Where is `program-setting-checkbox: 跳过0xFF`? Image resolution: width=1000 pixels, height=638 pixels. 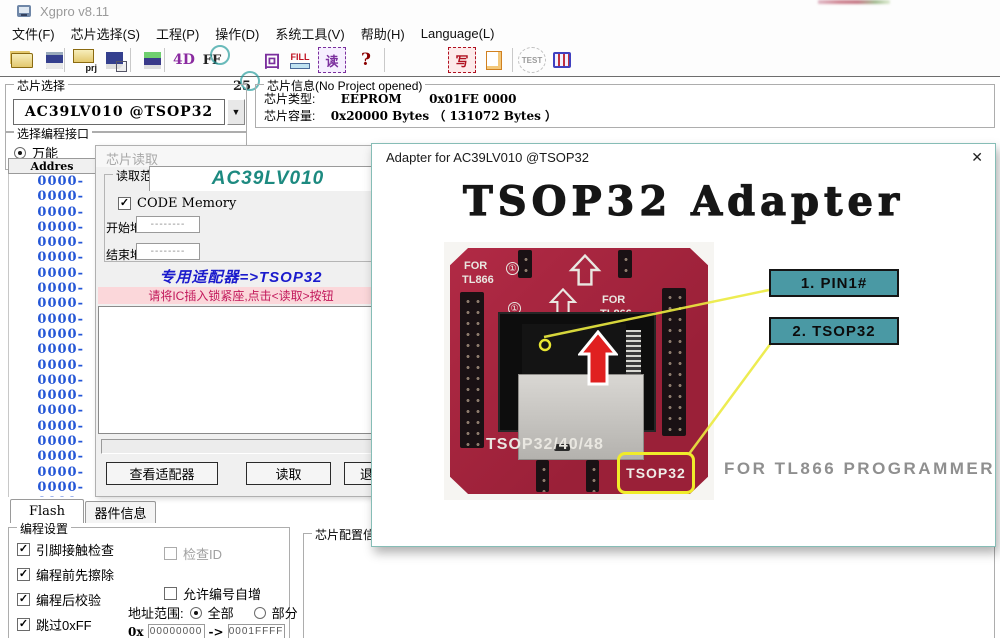
program-setting-checkbox: 跳过0xFF is located at coordinates (65, 624).